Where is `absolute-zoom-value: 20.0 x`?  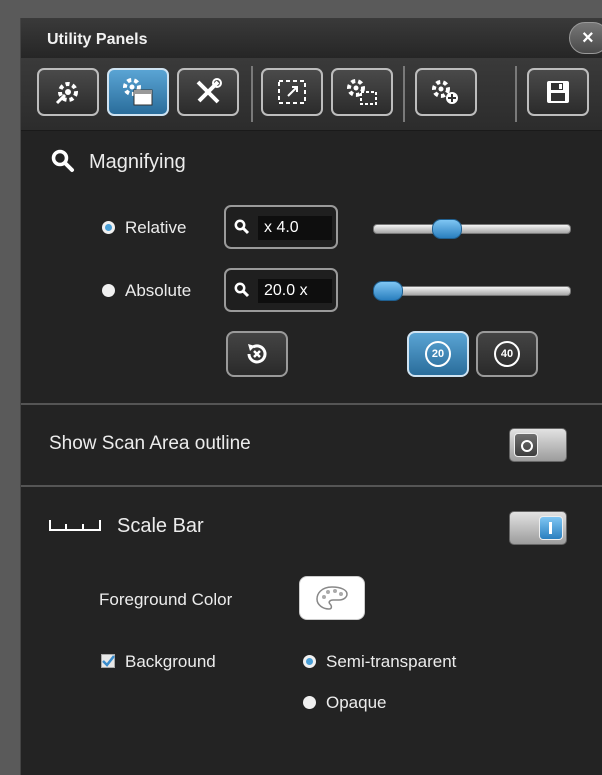 absolute-zoom-value: 20.0 x is located at coordinates (295, 291).